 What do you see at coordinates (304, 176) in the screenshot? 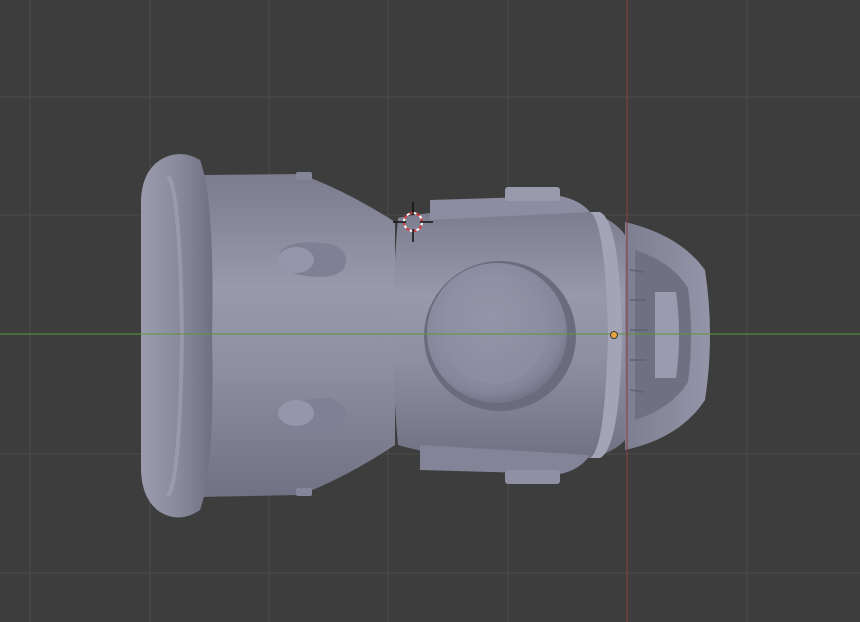
I see `rear-top-tab` at bounding box center [304, 176].